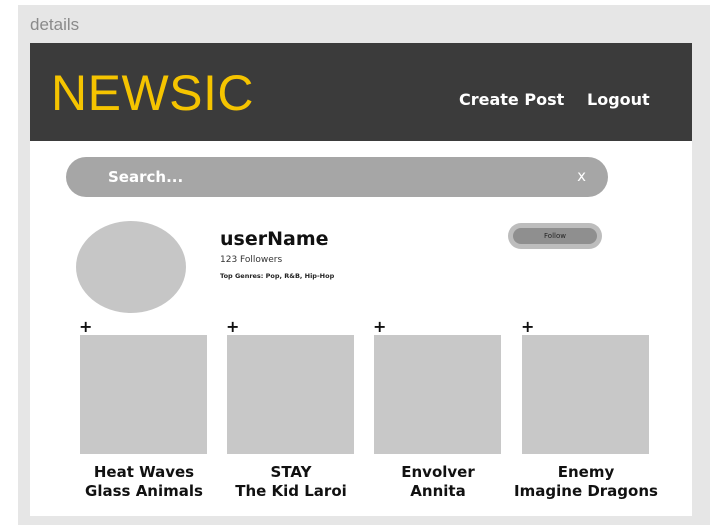  What do you see at coordinates (618, 99) in the screenshot?
I see `logout-link: Logout` at bounding box center [618, 99].